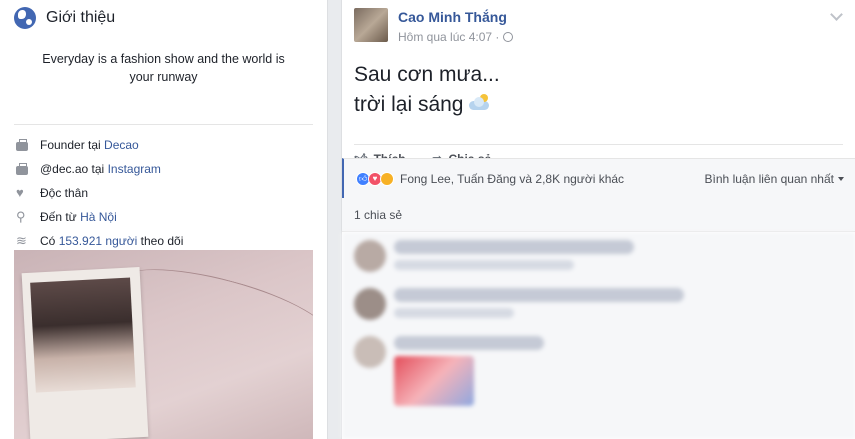 The image size is (855, 439). Describe the element at coordinates (455, 17) in the screenshot. I see `post-author: Cao Minh Thắng` at that location.